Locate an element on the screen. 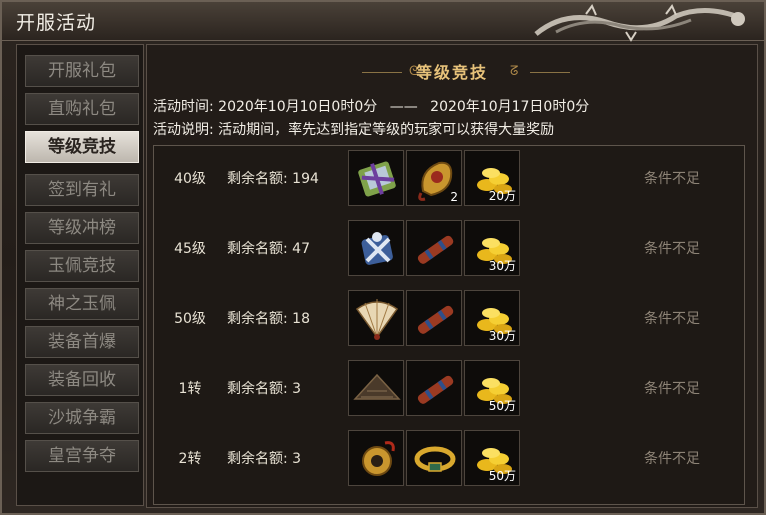  title-bar: 开服活动 is located at coordinates (383, 22).